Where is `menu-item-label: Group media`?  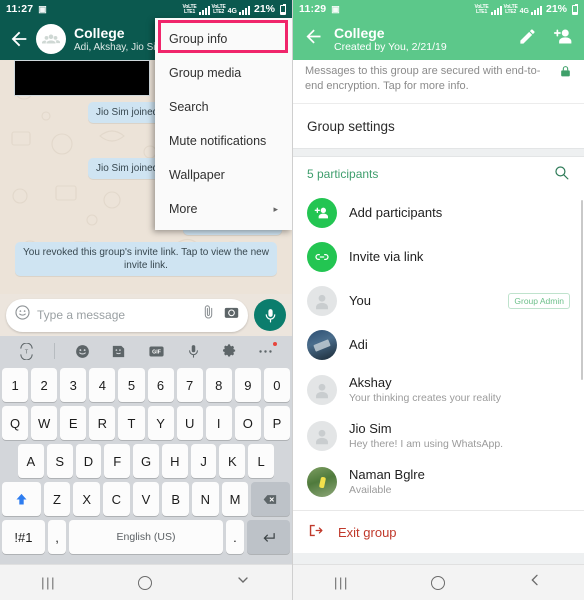
menu-item-label: Group media is located at coordinates (205, 73).